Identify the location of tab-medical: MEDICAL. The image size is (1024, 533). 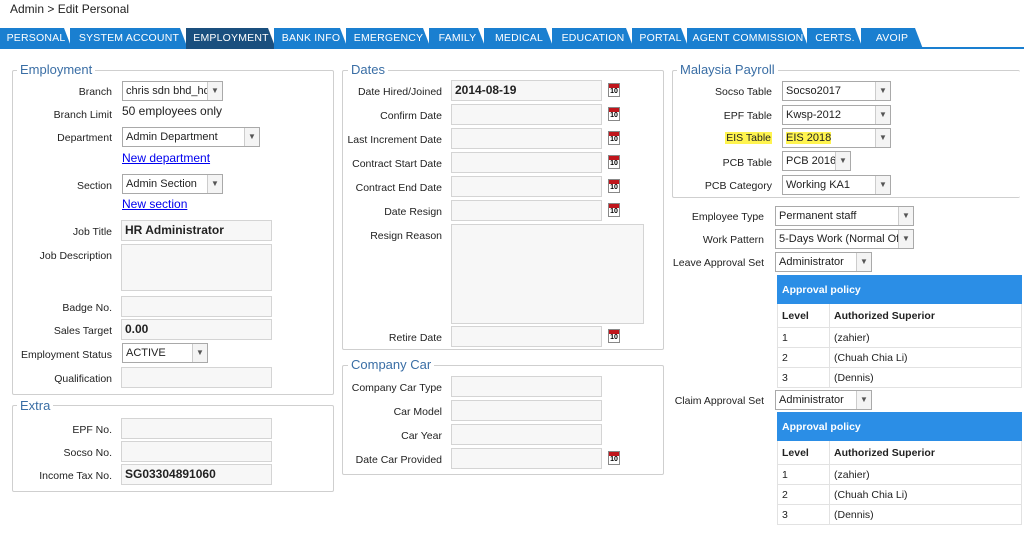
(519, 38).